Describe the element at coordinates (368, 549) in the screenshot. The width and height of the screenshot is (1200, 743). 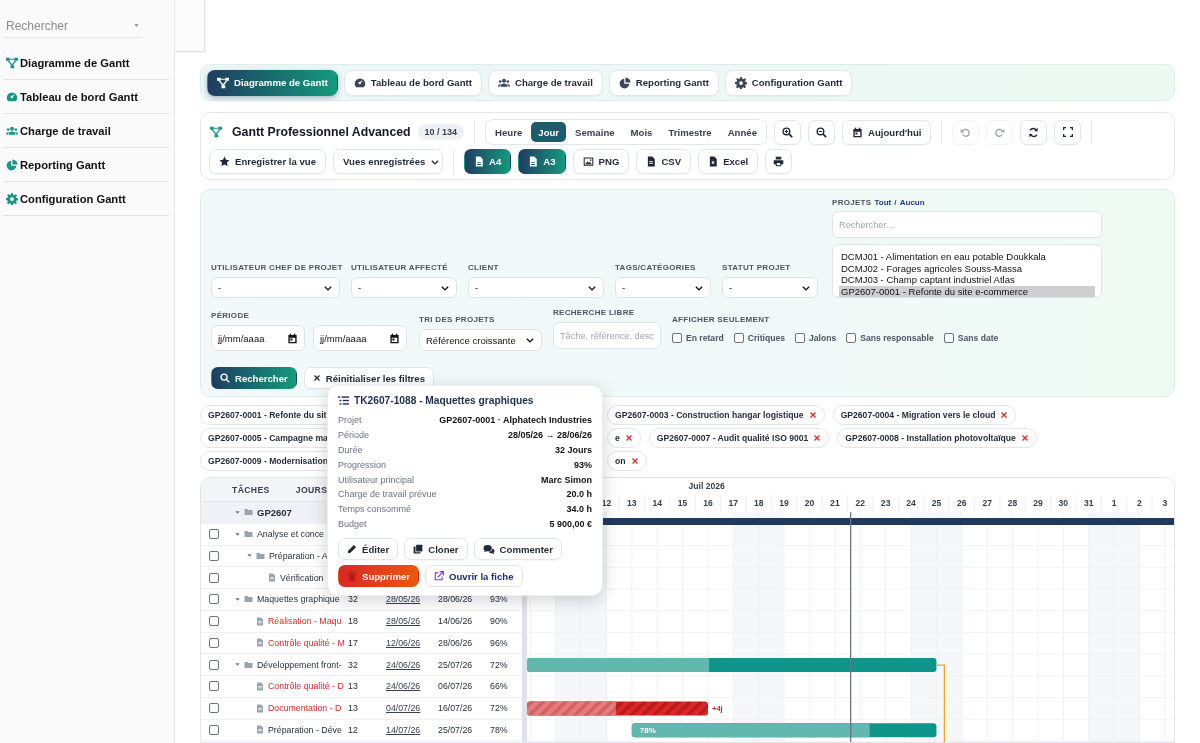
I see `edit-button: Éditer` at that location.